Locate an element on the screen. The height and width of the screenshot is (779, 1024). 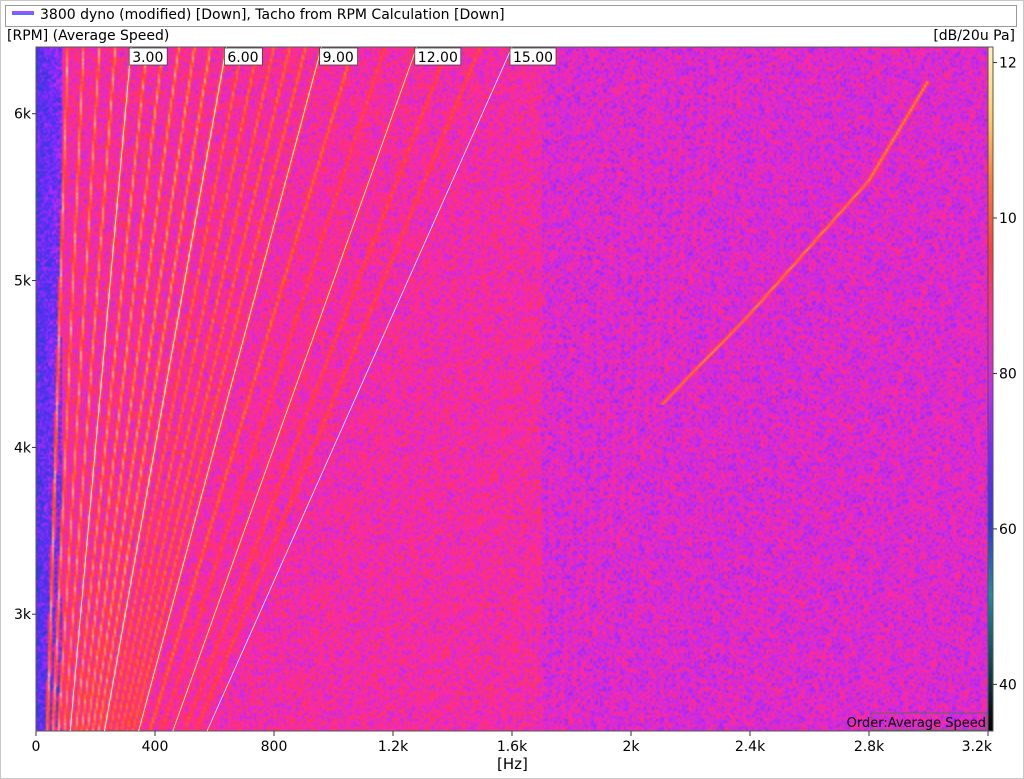
order-label-15: 15.00 is located at coordinates (533, 58).